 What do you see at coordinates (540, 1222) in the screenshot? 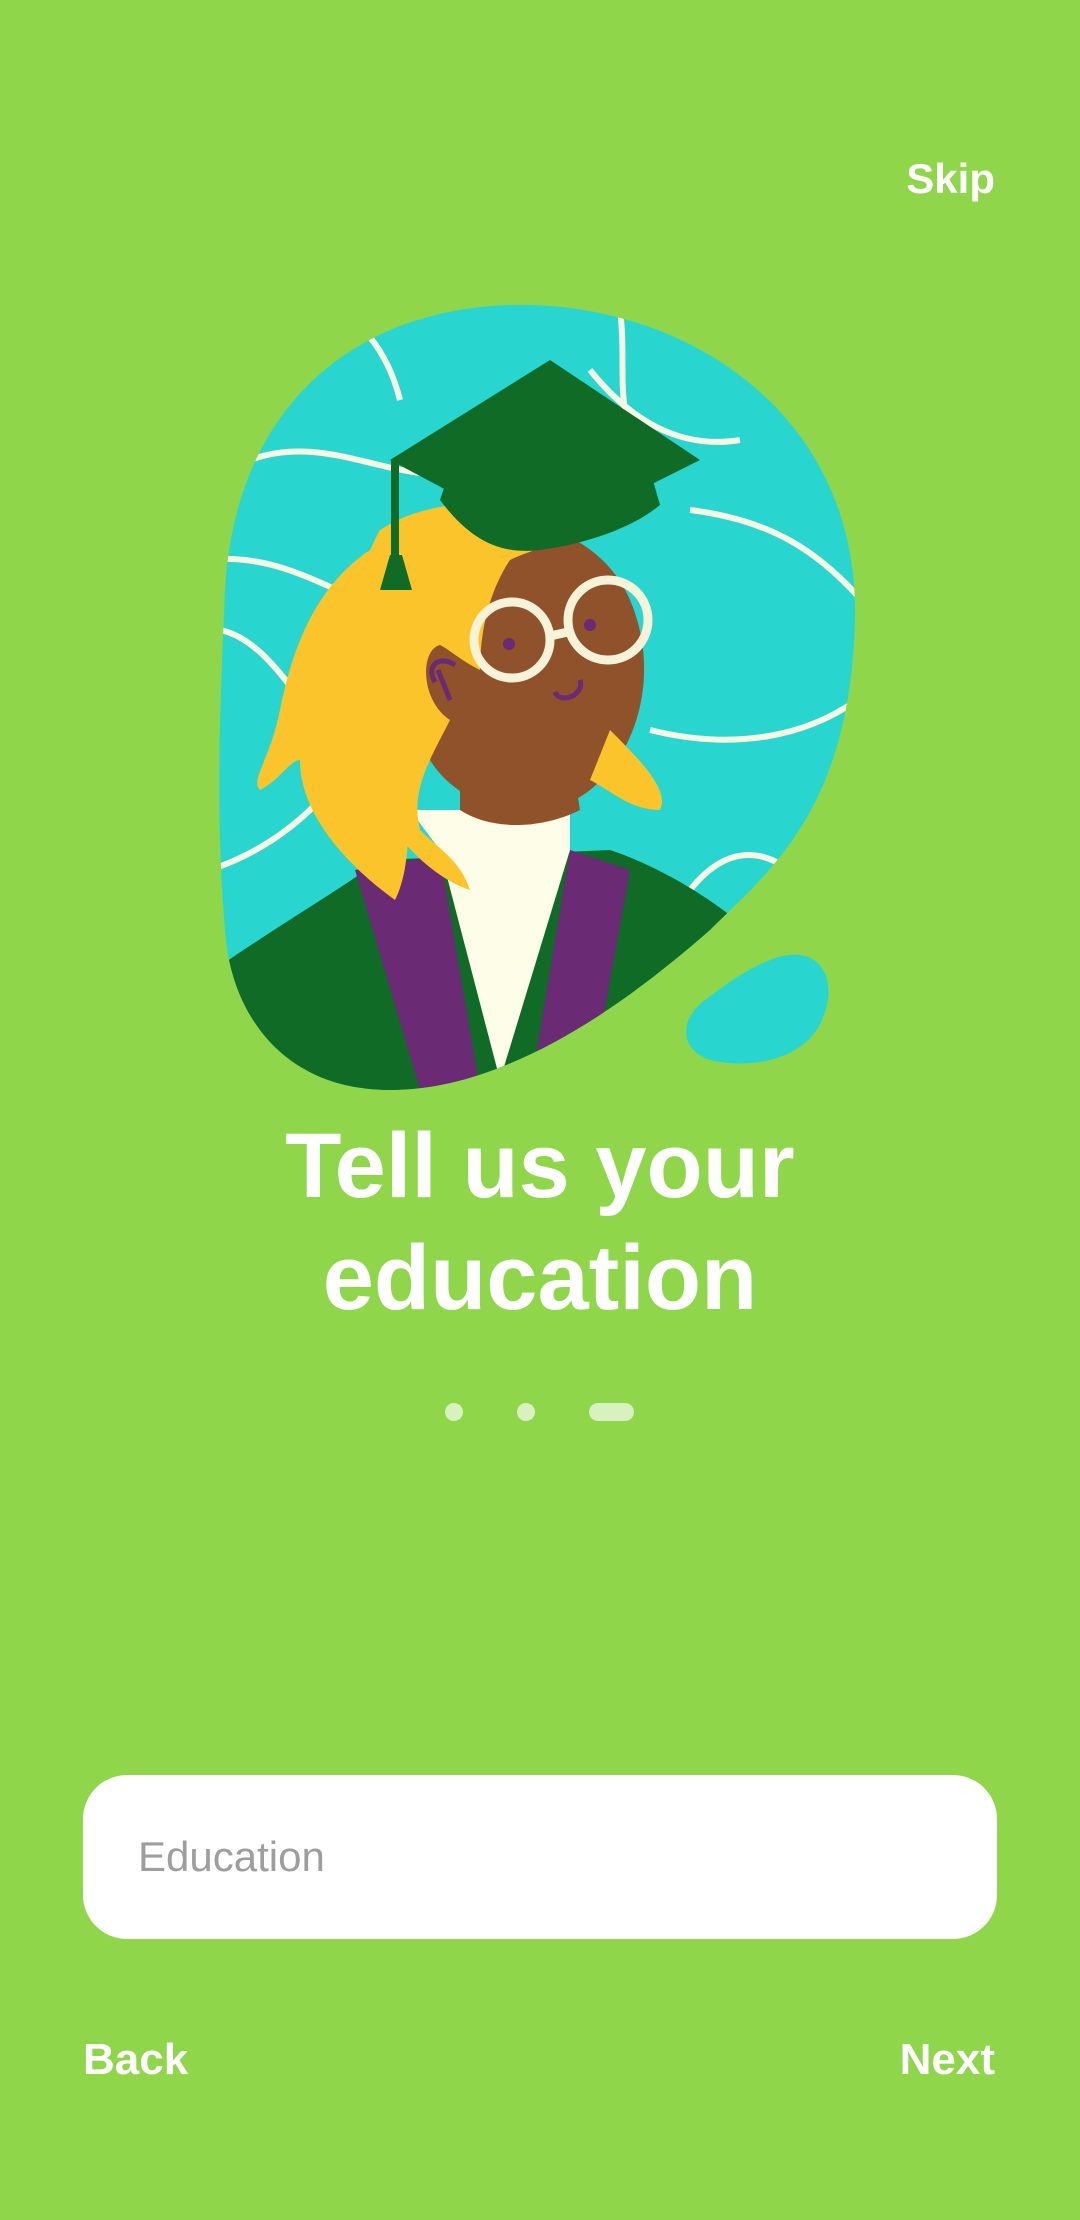
I see `page-title: Tell us your education` at bounding box center [540, 1222].